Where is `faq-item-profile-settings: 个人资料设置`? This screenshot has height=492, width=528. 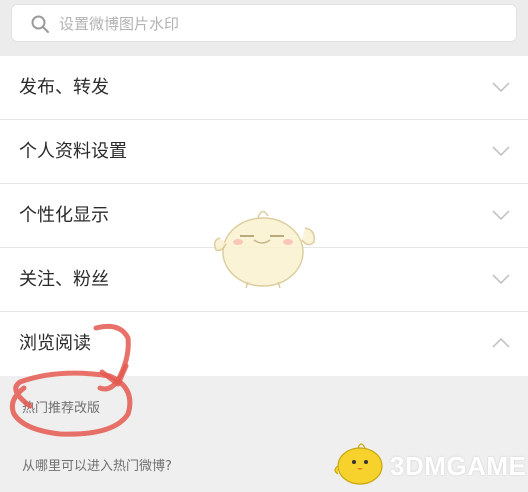
faq-item-profile-settings: 个人资料设置 is located at coordinates (264, 152).